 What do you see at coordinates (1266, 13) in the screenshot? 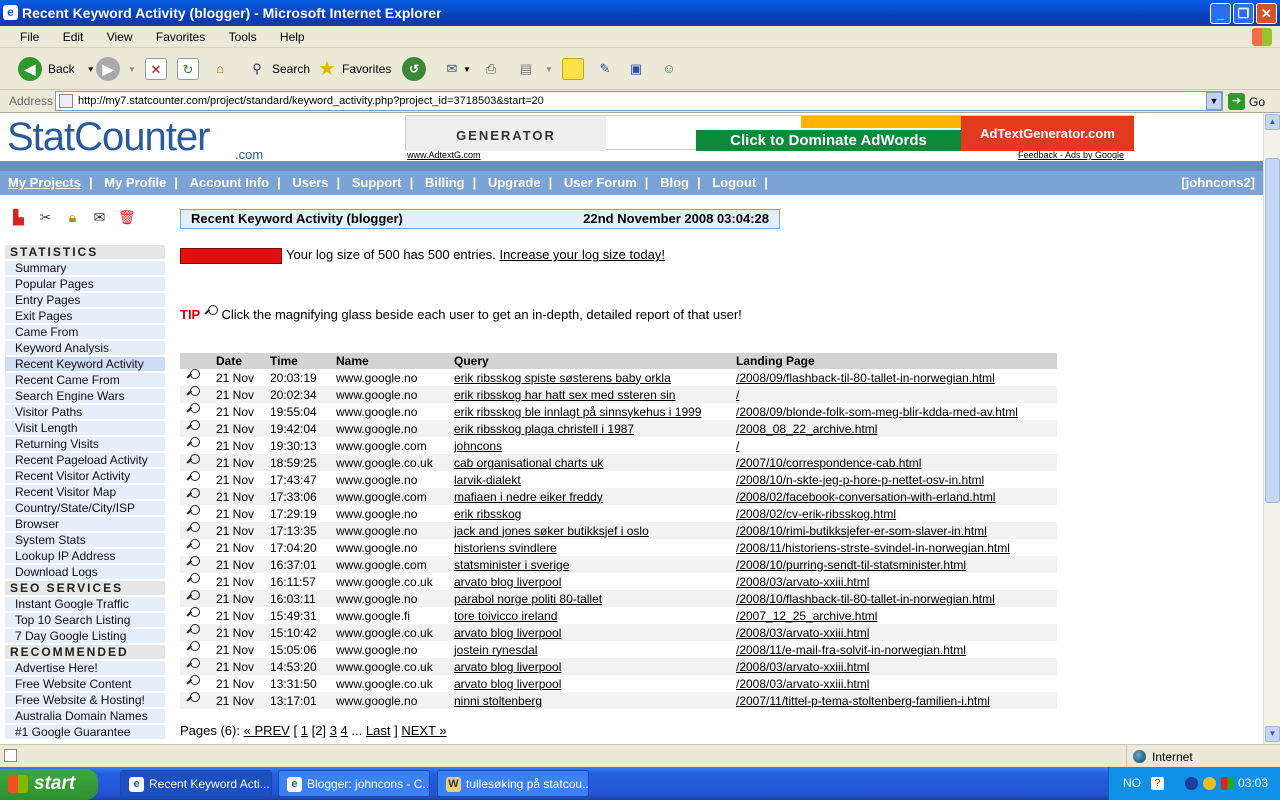
I see `close-button: ✕` at bounding box center [1266, 13].